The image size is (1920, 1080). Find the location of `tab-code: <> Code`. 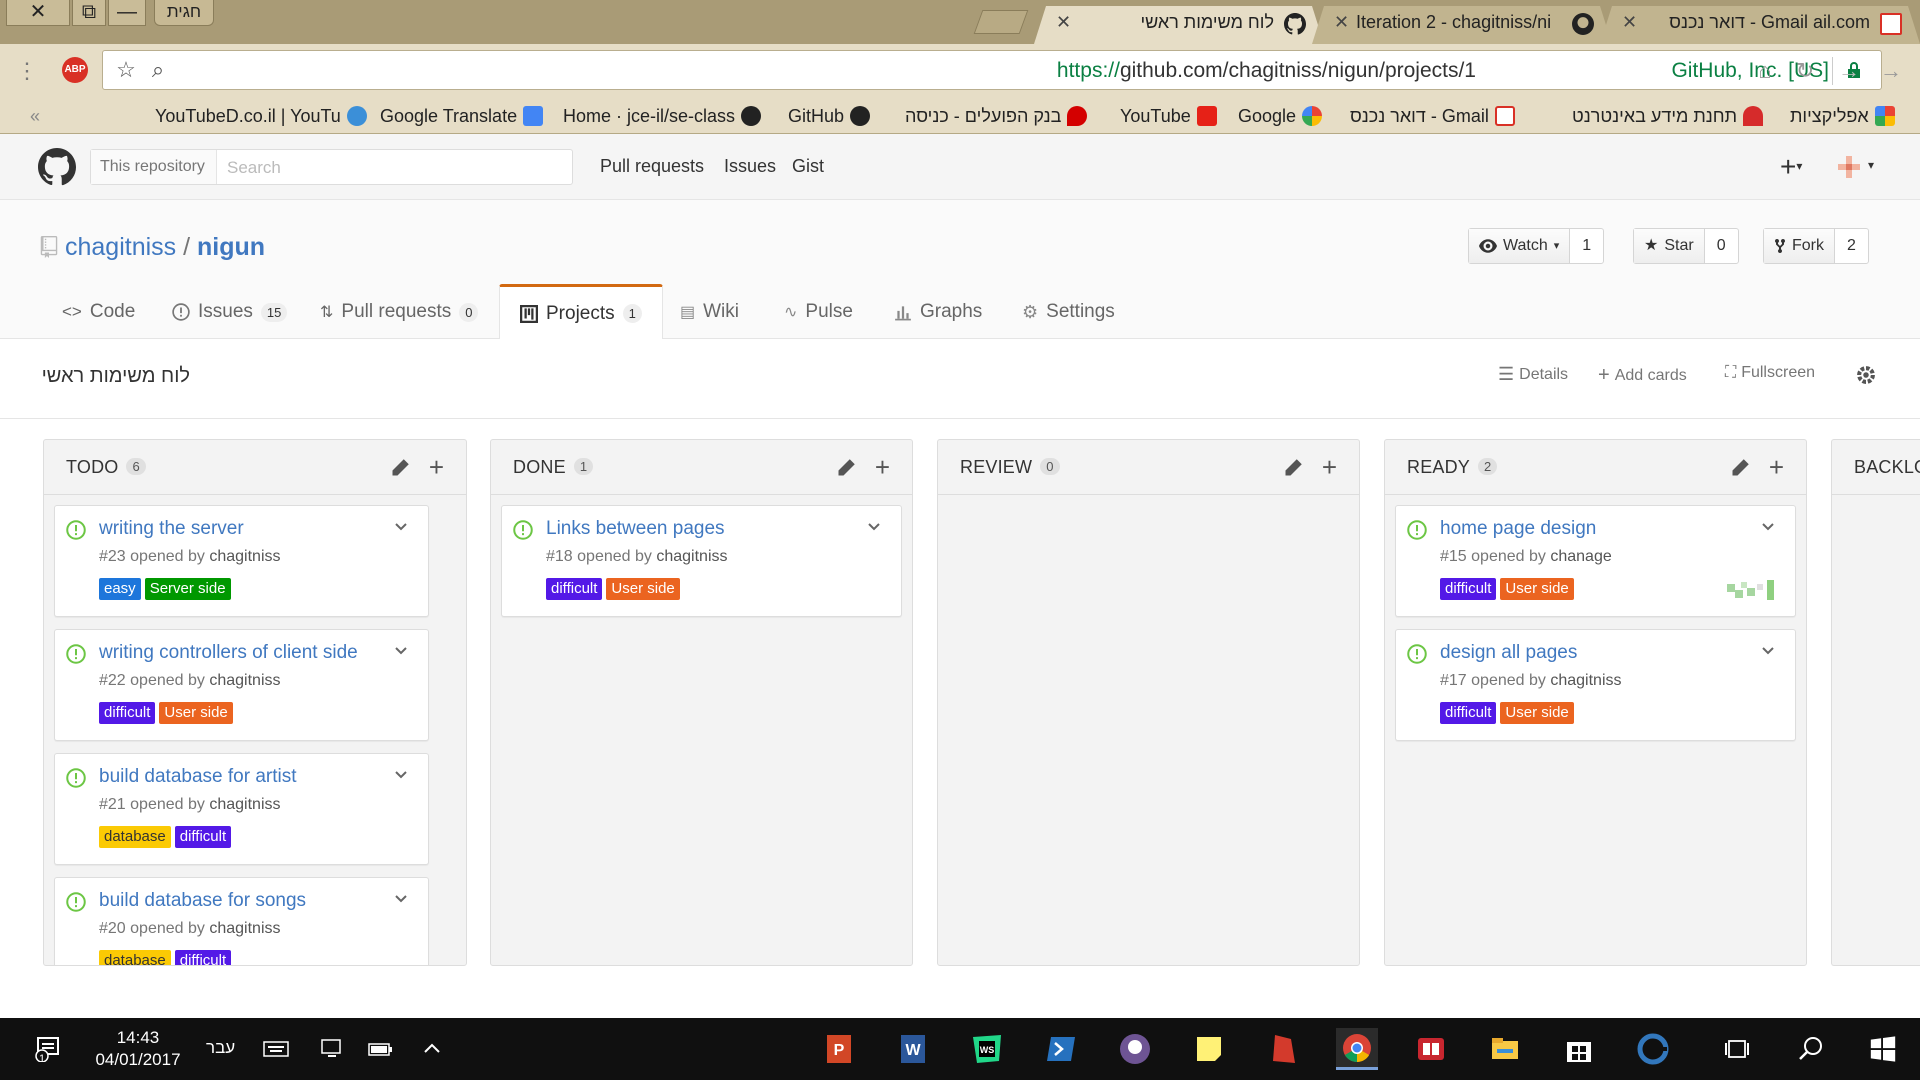

tab-code: <> Code is located at coordinates (98, 312).